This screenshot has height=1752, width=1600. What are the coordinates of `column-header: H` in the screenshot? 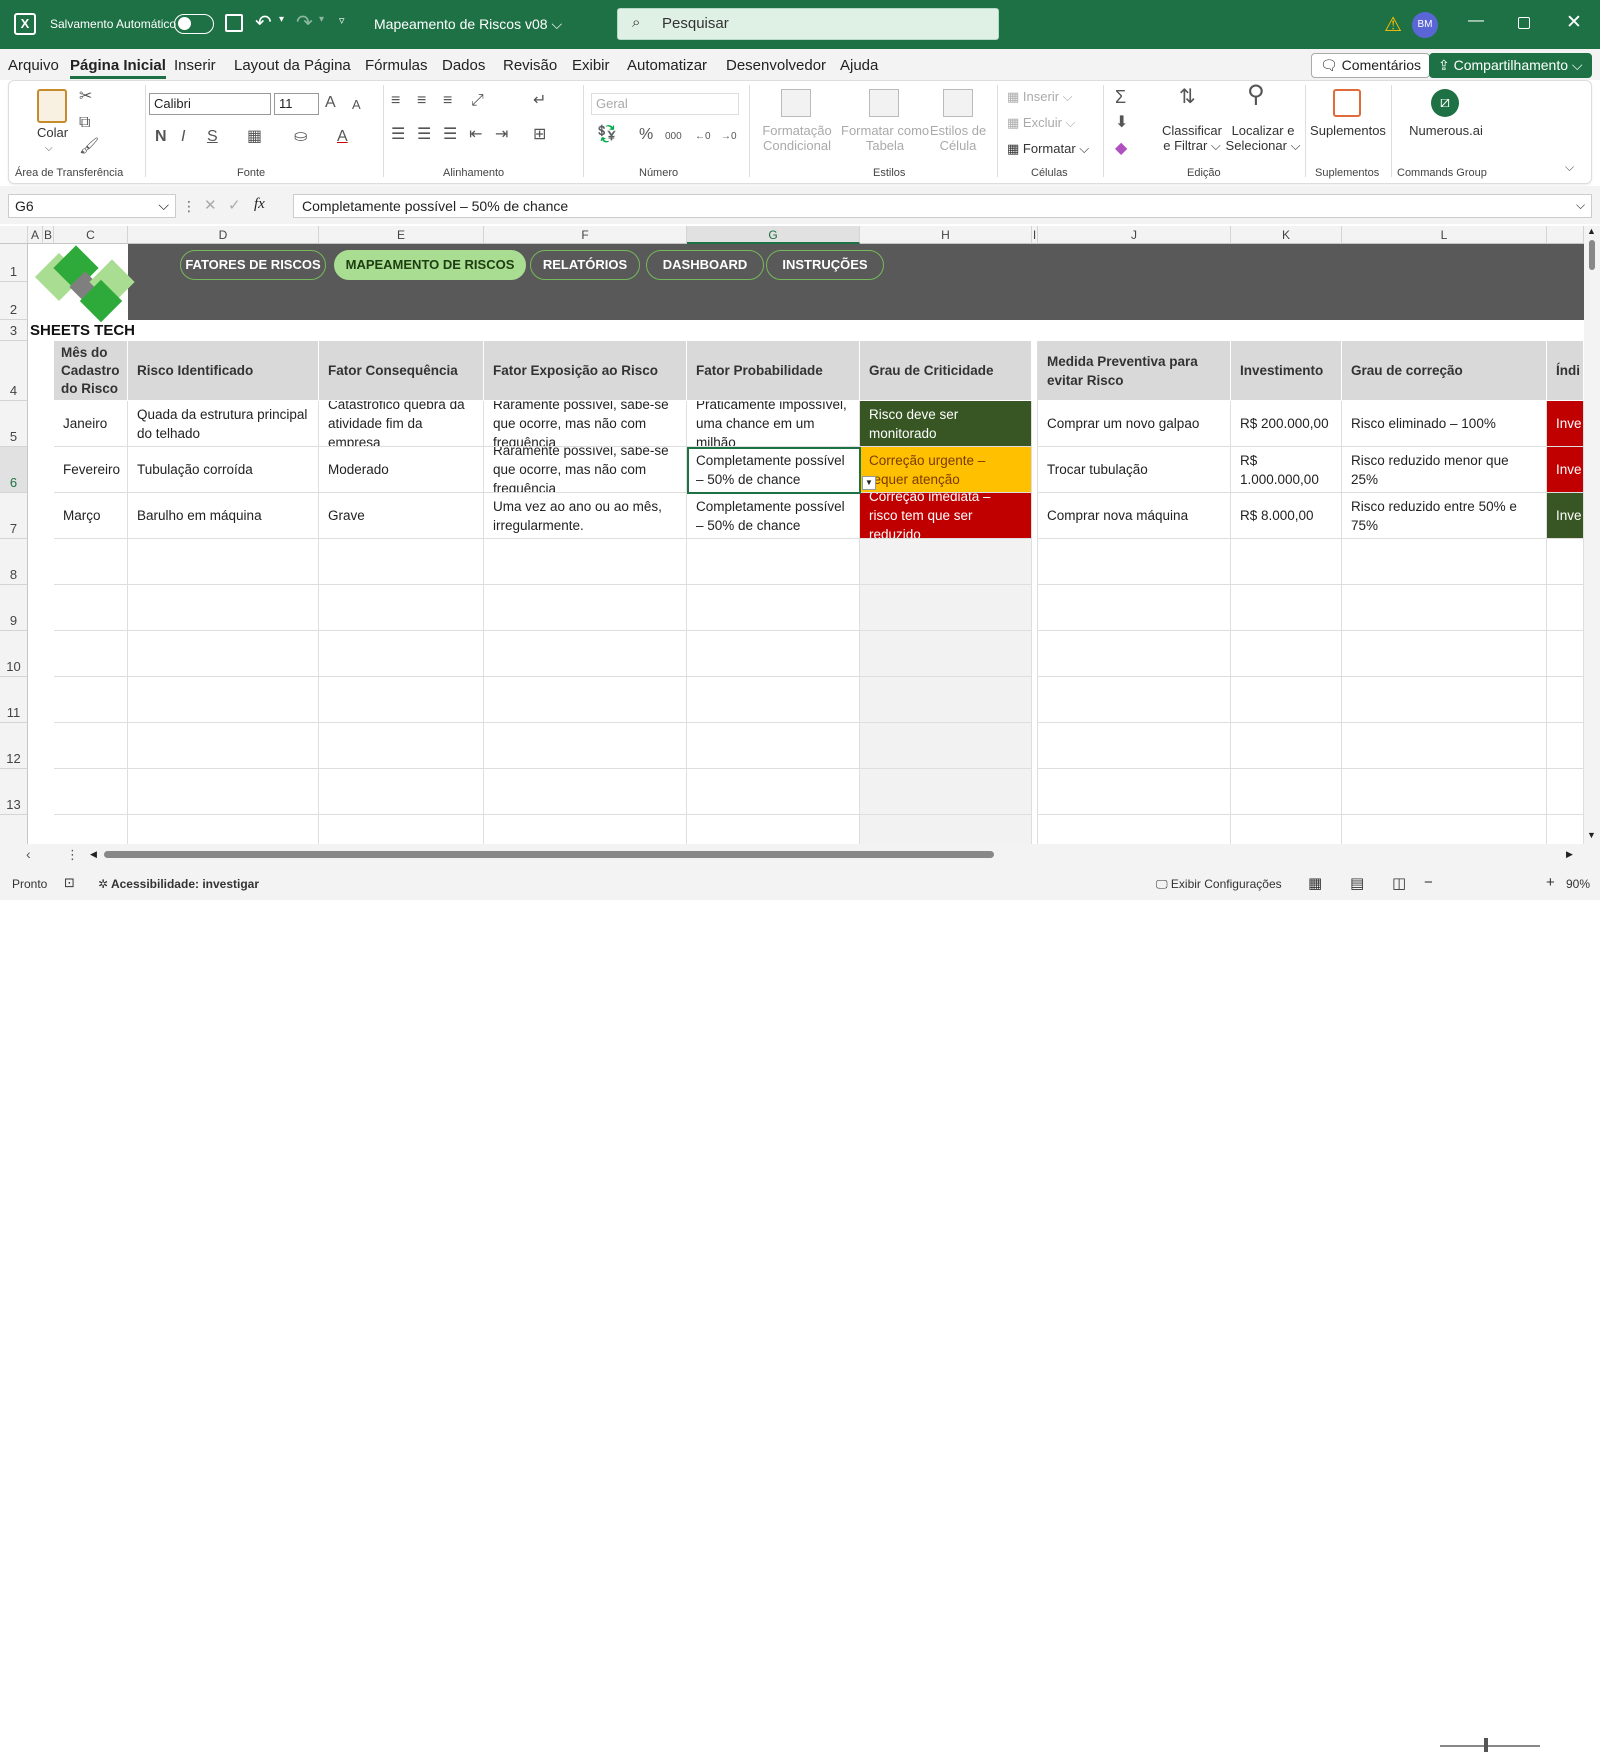 It's located at (946, 235).